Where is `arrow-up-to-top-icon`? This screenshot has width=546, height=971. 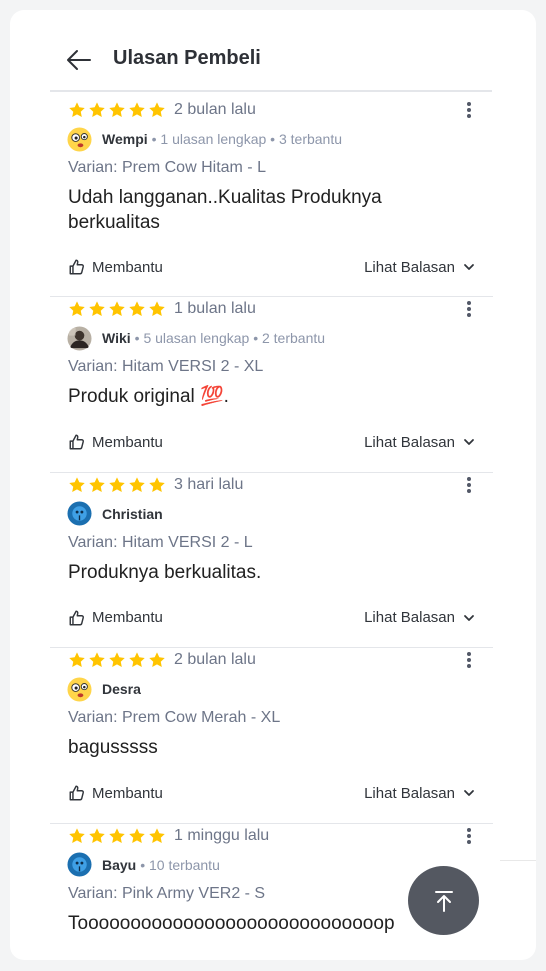
arrow-up-to-top-icon is located at coordinates (443, 901).